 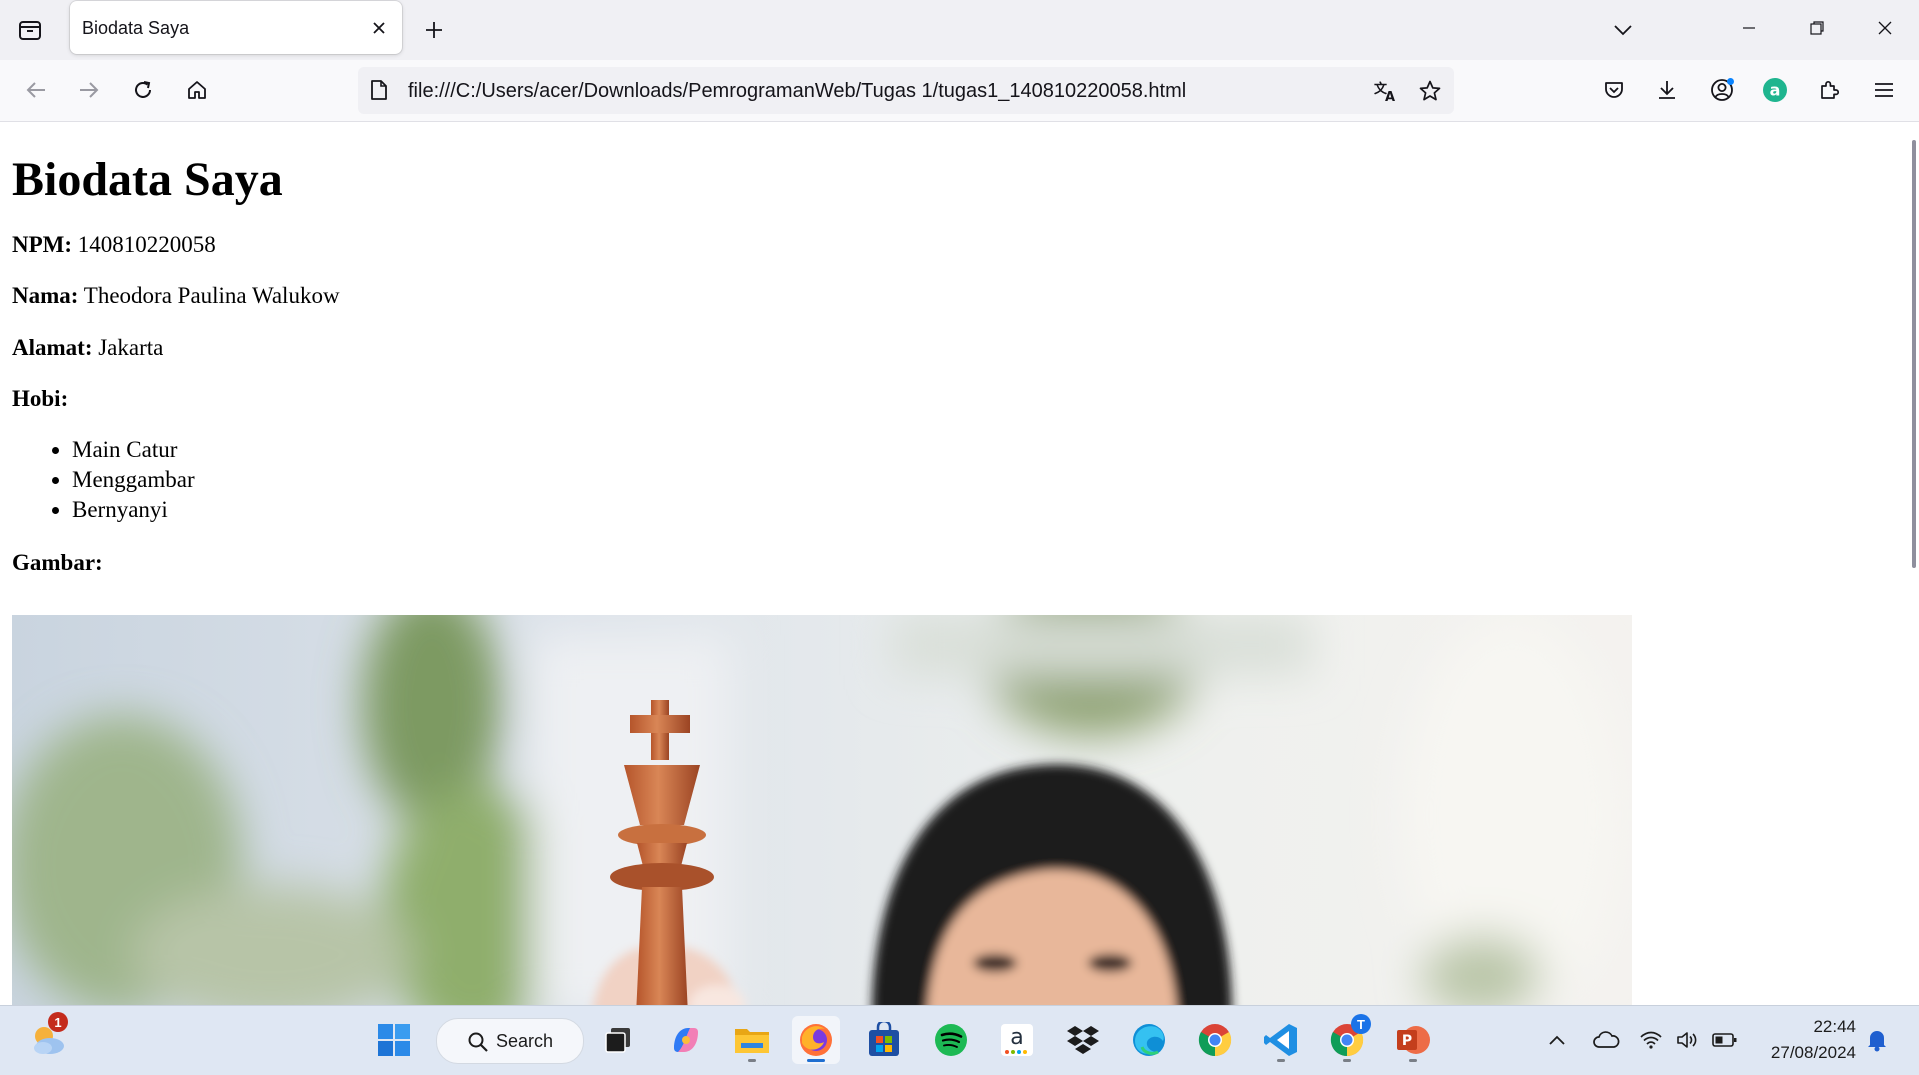 What do you see at coordinates (1877, 1040) in the screenshot?
I see `notifications-button` at bounding box center [1877, 1040].